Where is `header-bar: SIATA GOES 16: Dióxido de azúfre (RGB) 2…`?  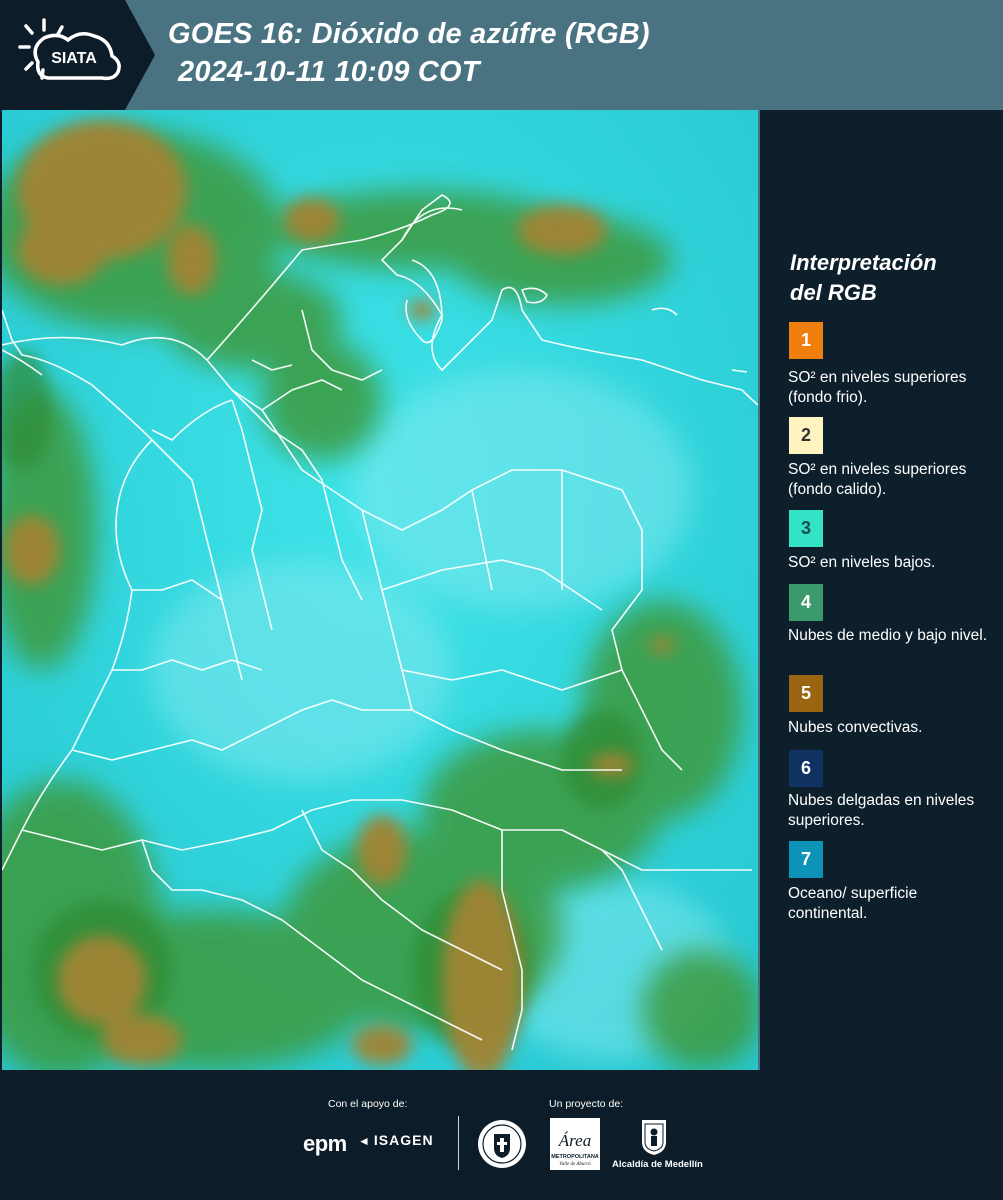 header-bar: SIATA GOES 16: Dióxido de azúfre (RGB) 2… is located at coordinates (501, 55).